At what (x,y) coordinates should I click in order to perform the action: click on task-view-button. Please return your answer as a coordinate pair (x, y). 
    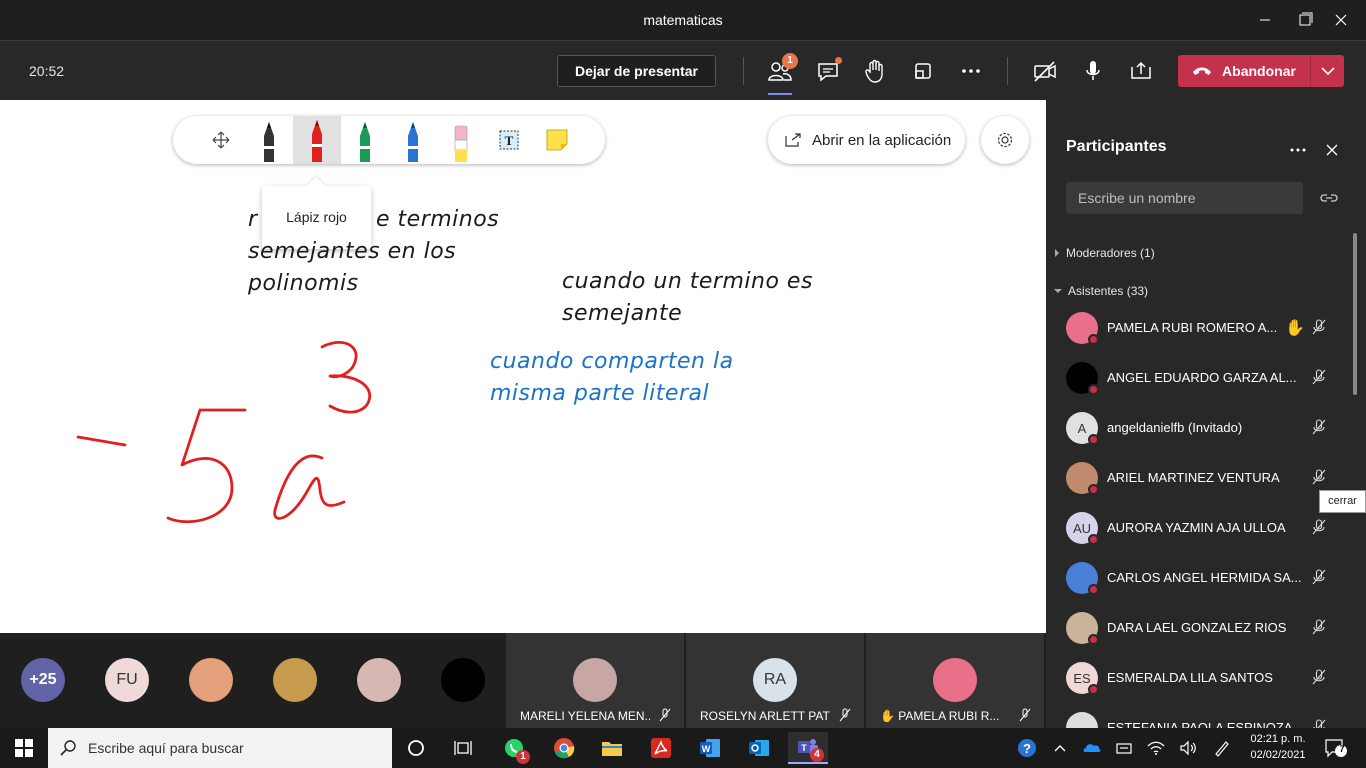
    Looking at the image, I should click on (463, 748).